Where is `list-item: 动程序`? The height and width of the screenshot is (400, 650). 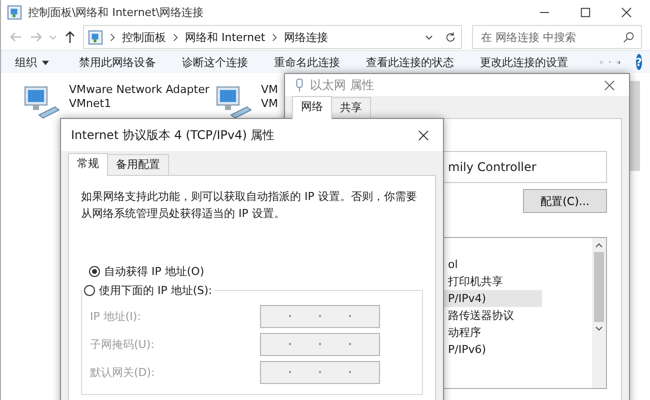
list-item: 动程序 is located at coordinates (518, 332).